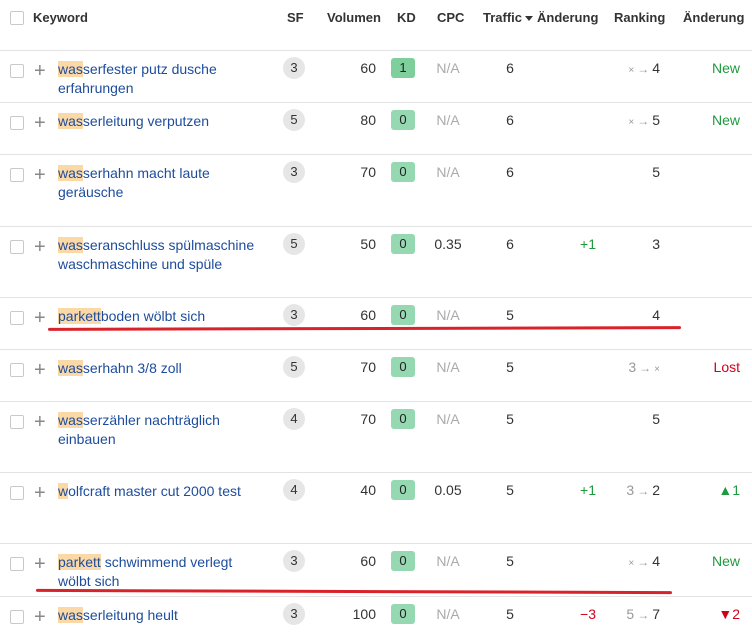 The width and height of the screenshot is (752, 640). Describe the element at coordinates (368, 561) in the screenshot. I see `volume-value: 60` at that location.